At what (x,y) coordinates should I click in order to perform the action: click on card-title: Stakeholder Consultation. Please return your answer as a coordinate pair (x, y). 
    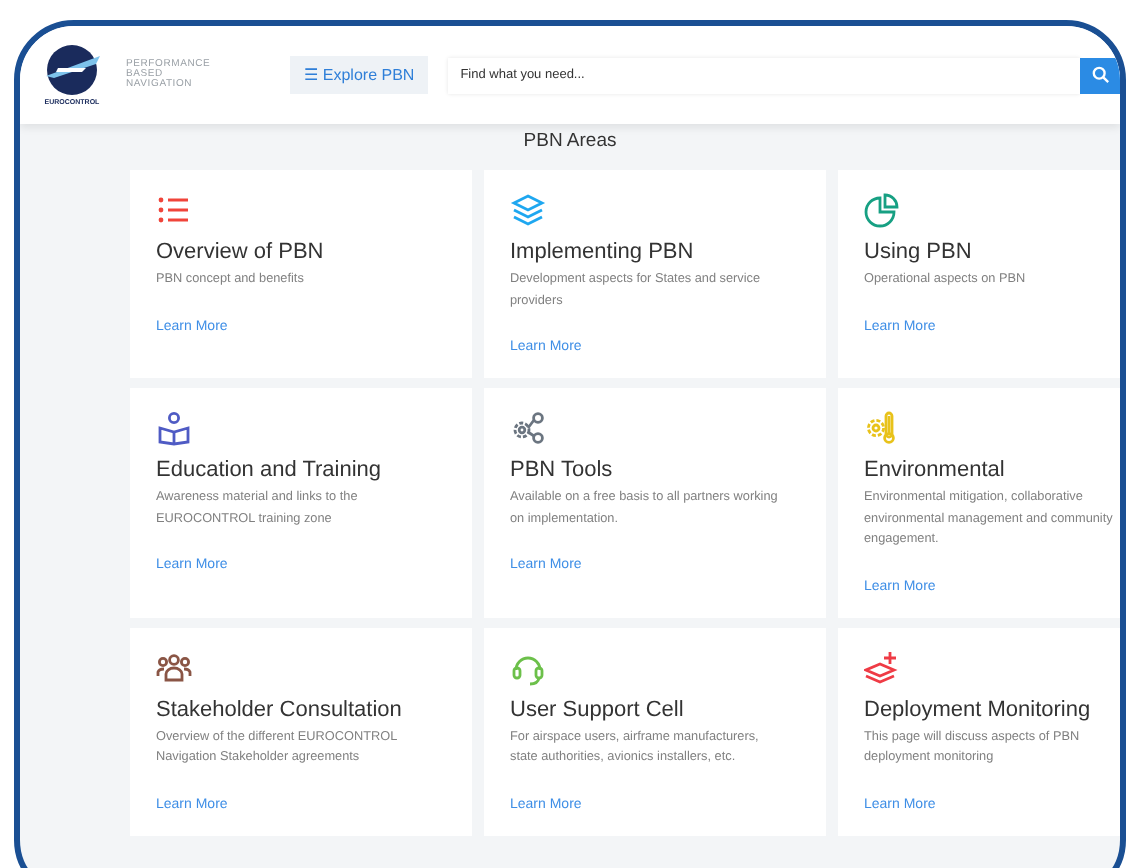
    Looking at the image, I should click on (280, 709).